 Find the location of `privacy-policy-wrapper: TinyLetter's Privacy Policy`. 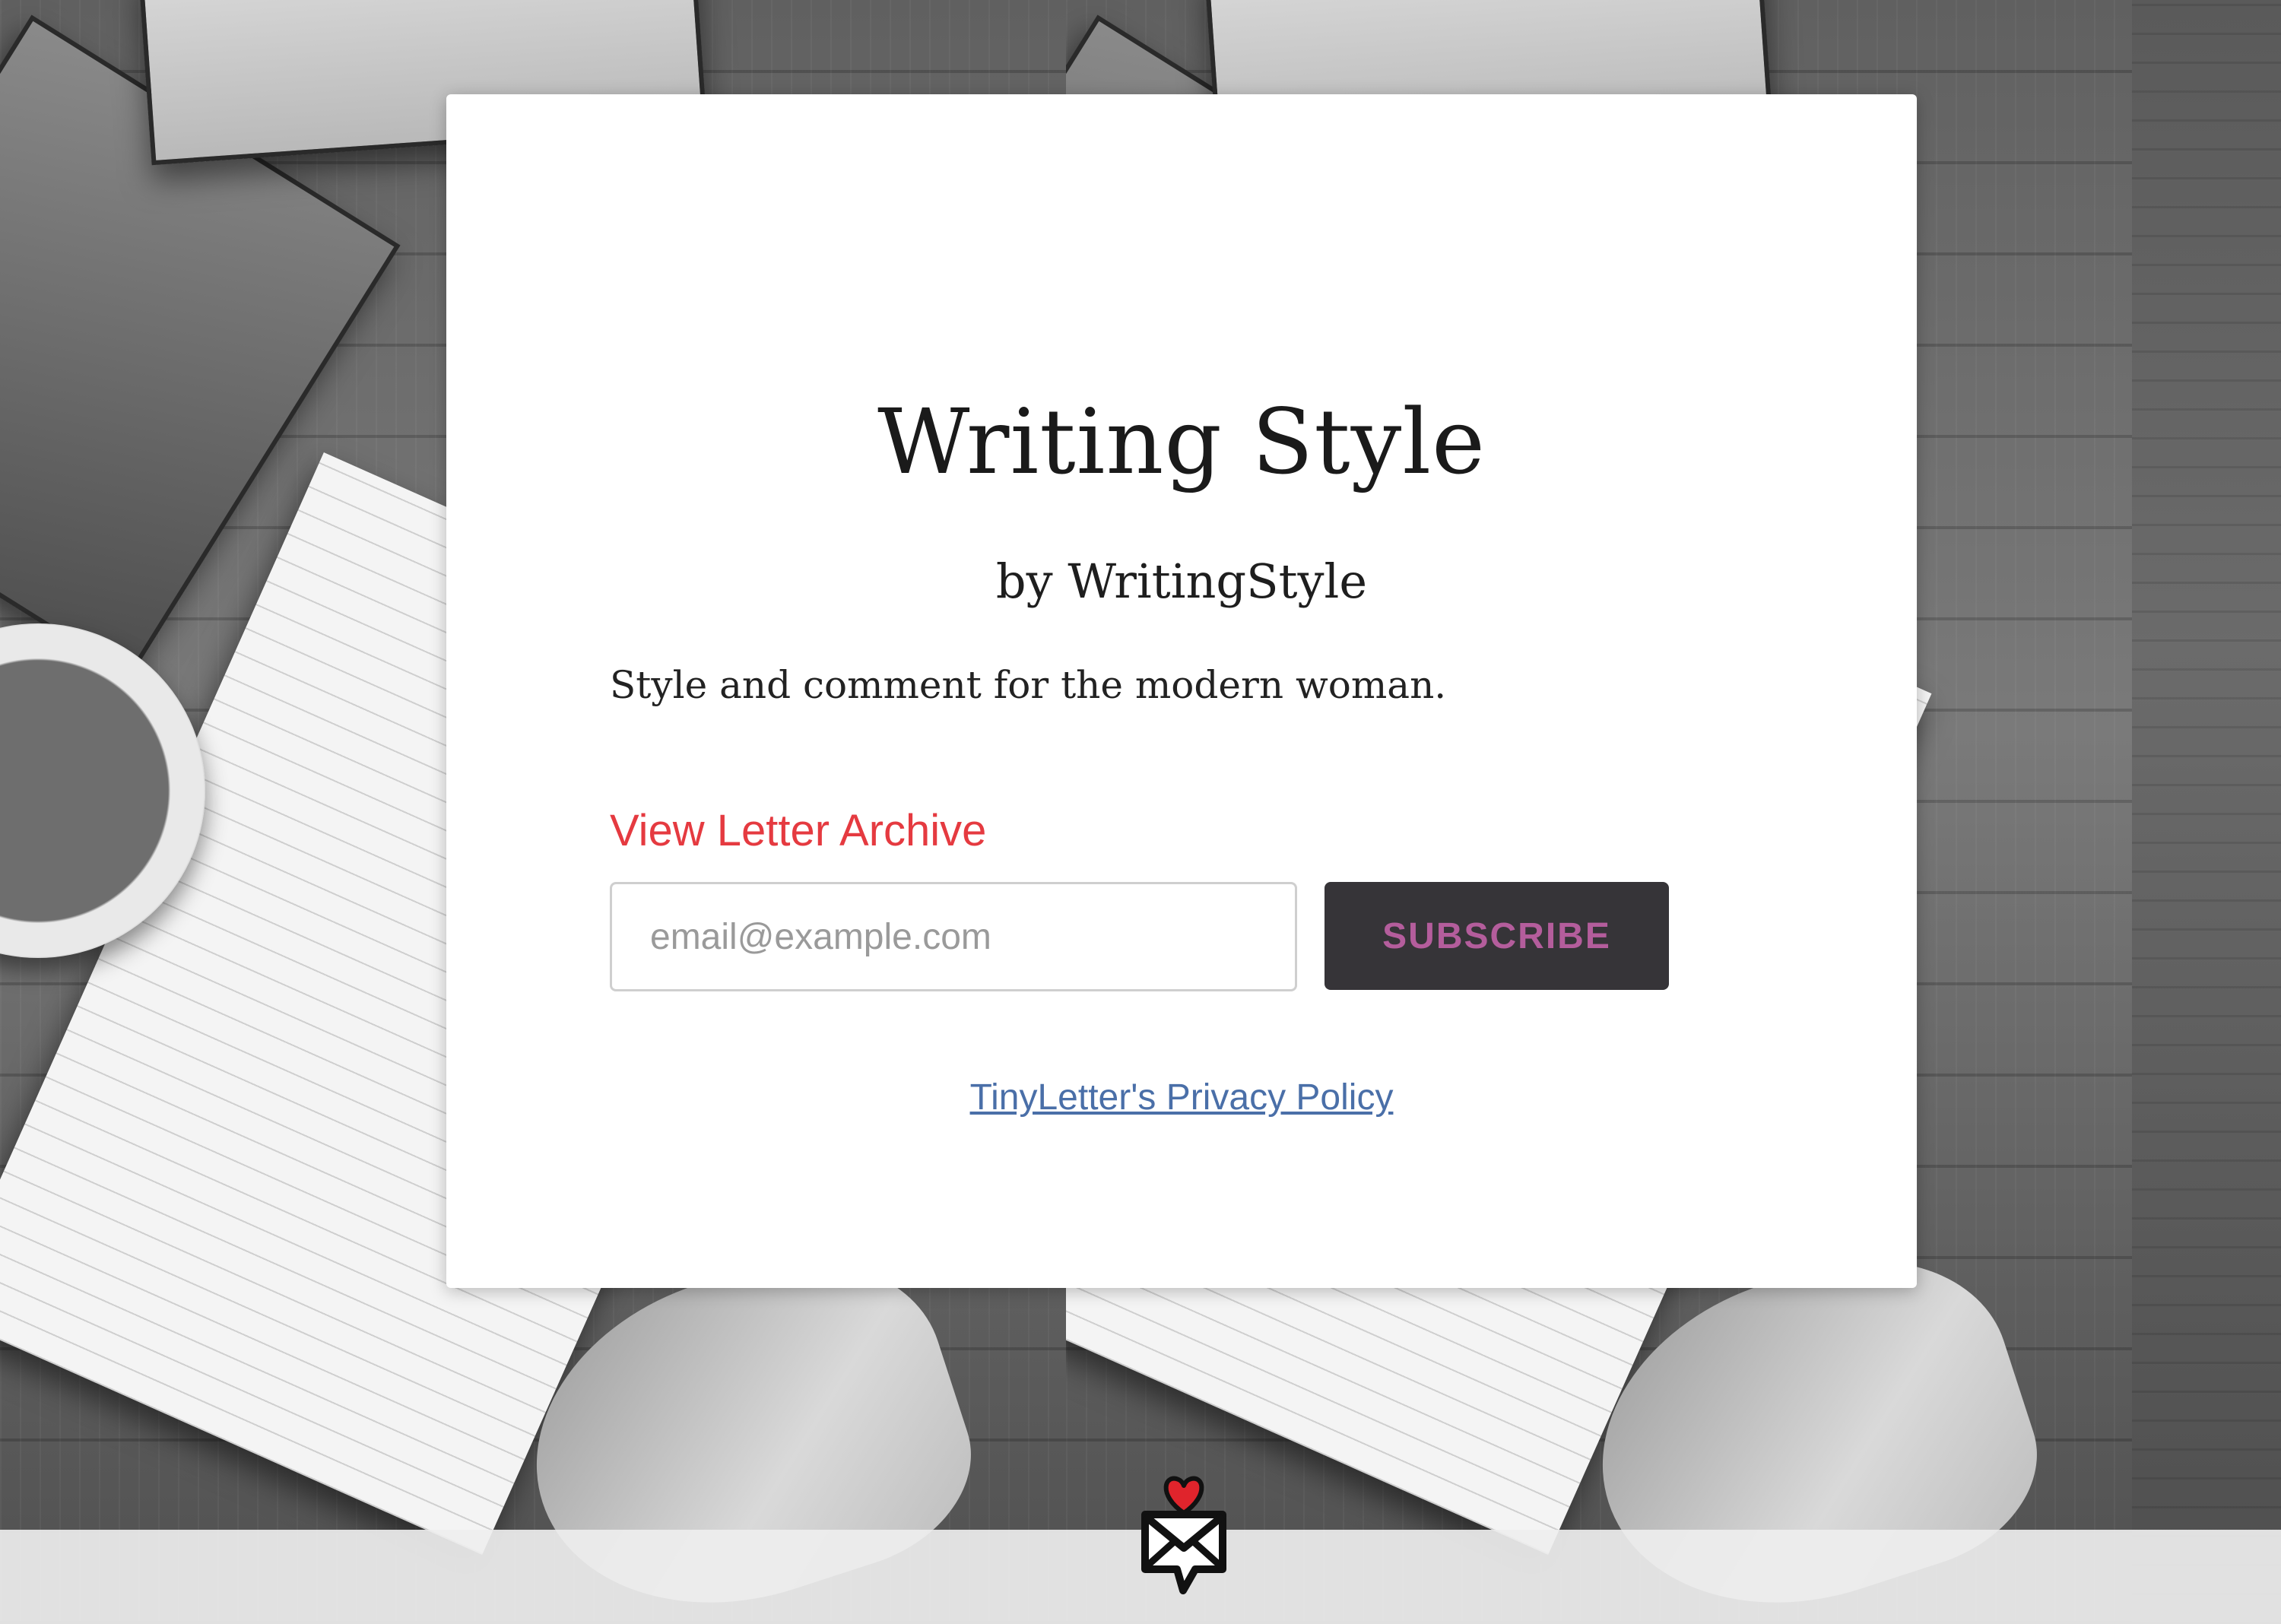

privacy-policy-wrapper: TinyLetter's Privacy Policy is located at coordinates (1181, 1098).